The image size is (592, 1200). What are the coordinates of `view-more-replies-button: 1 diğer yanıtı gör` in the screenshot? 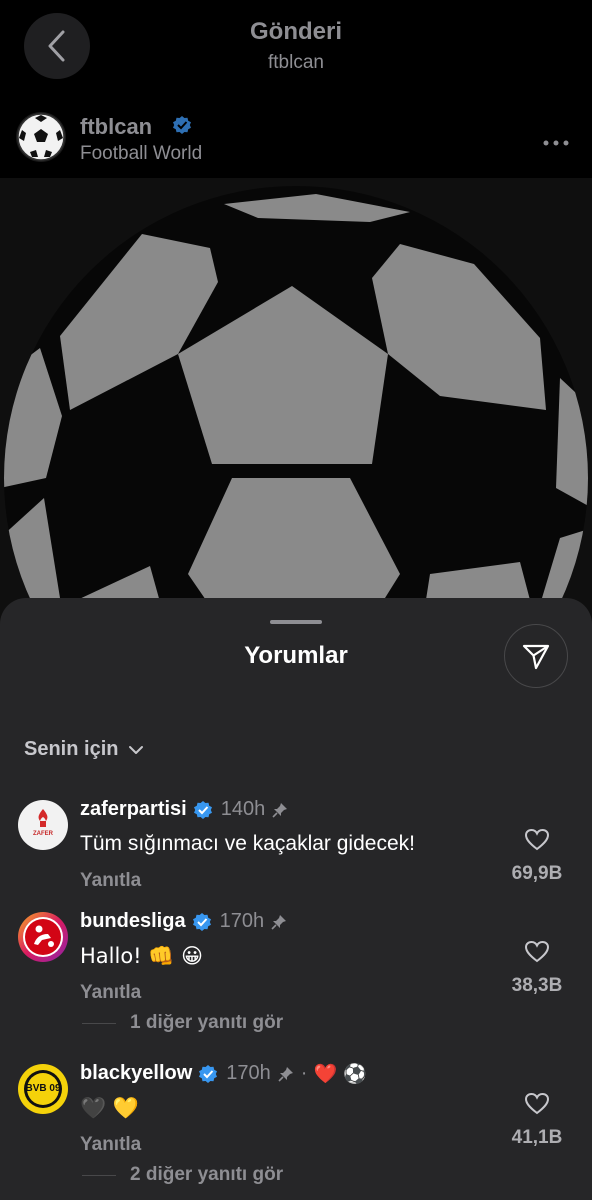 It's located at (182, 1023).